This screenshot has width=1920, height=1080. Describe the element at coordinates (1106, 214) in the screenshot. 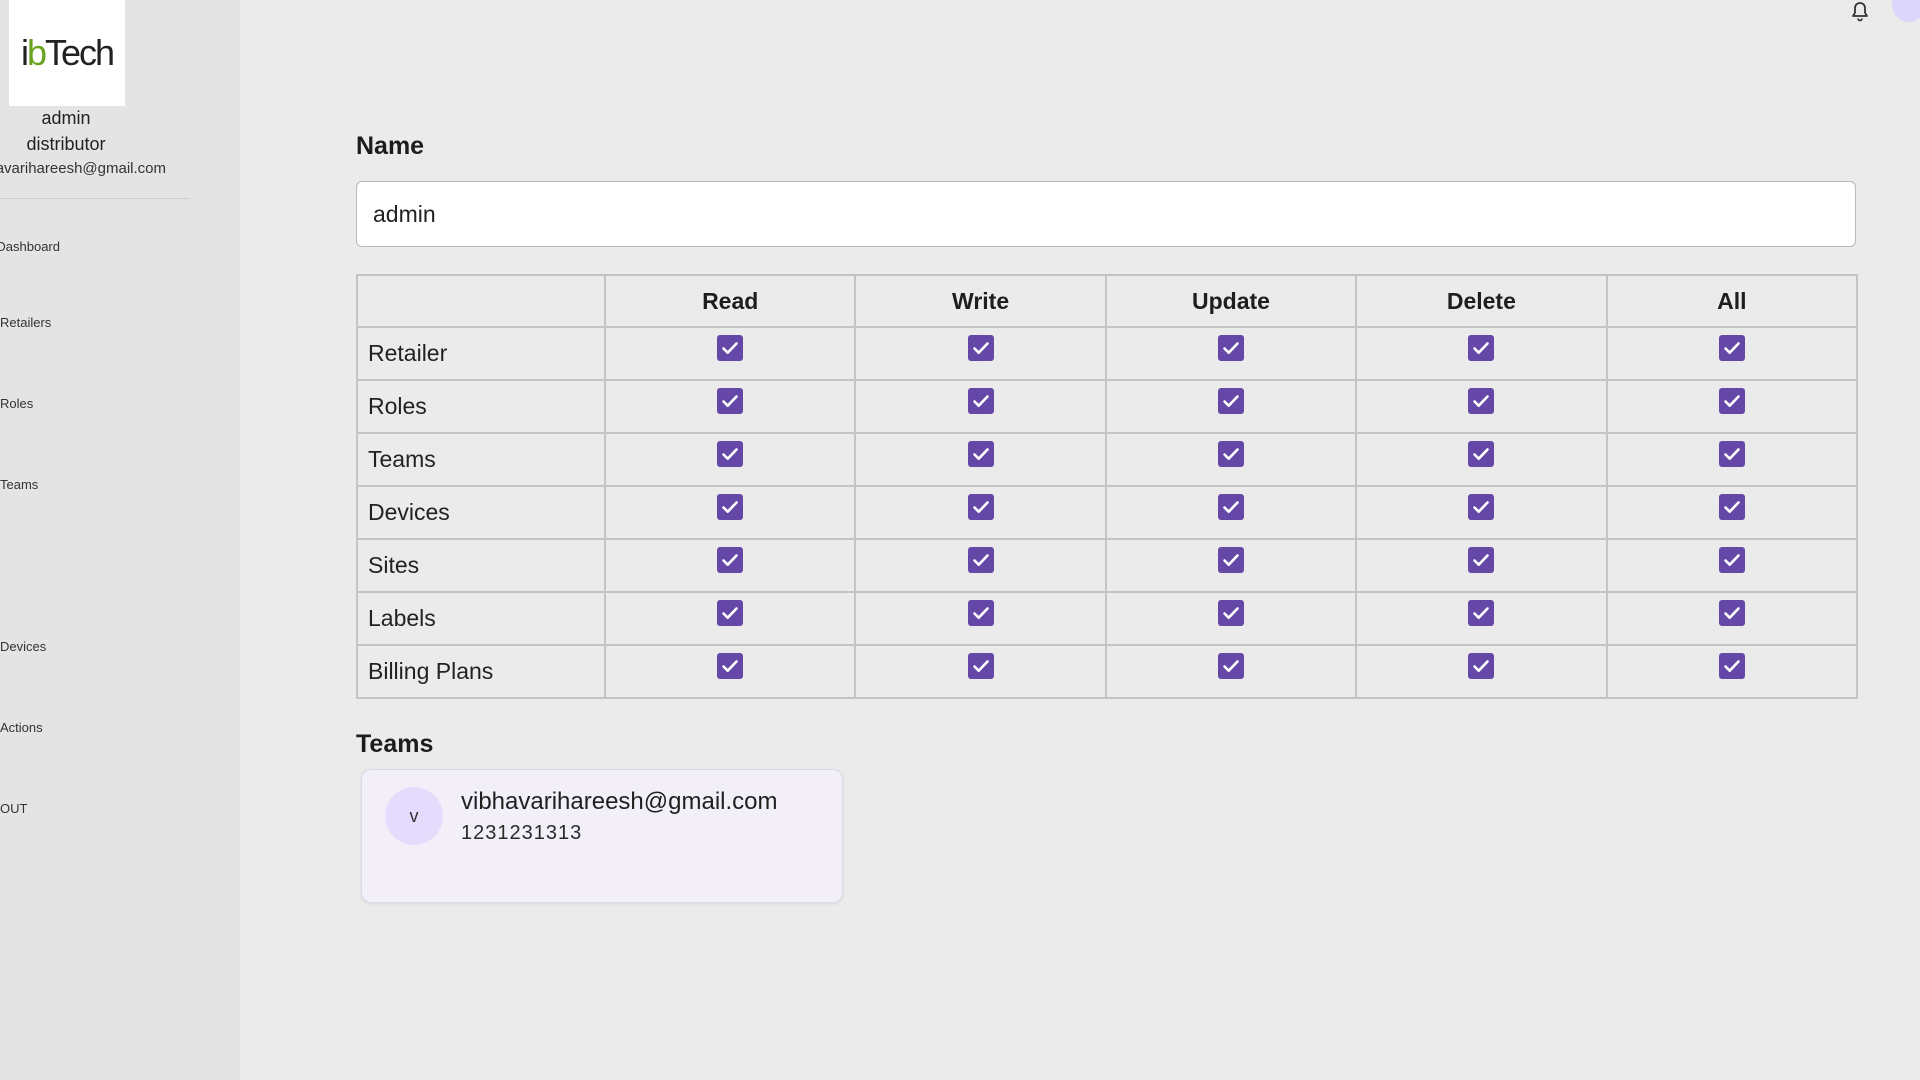

I see `name-input` at that location.